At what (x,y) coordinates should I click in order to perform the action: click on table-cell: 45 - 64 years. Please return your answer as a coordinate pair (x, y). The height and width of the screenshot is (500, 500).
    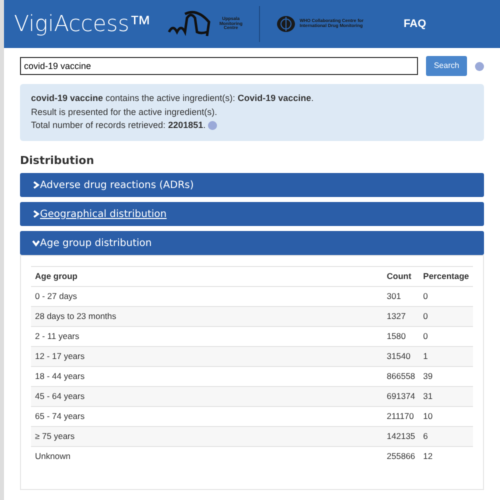
    Looking at the image, I should click on (207, 396).